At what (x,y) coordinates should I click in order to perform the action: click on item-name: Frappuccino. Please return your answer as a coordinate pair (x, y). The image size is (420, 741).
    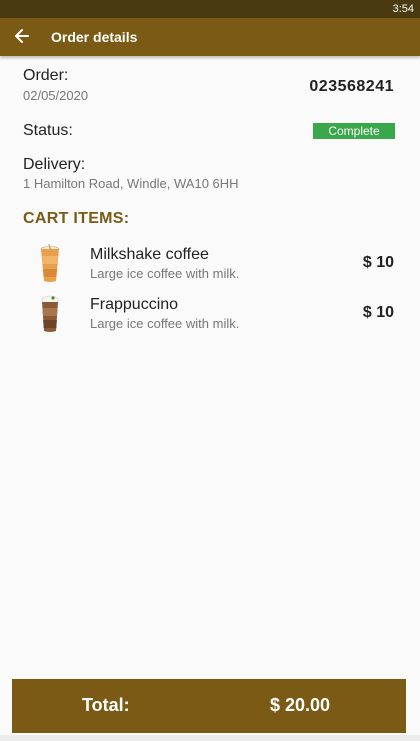
    Looking at the image, I should click on (134, 304).